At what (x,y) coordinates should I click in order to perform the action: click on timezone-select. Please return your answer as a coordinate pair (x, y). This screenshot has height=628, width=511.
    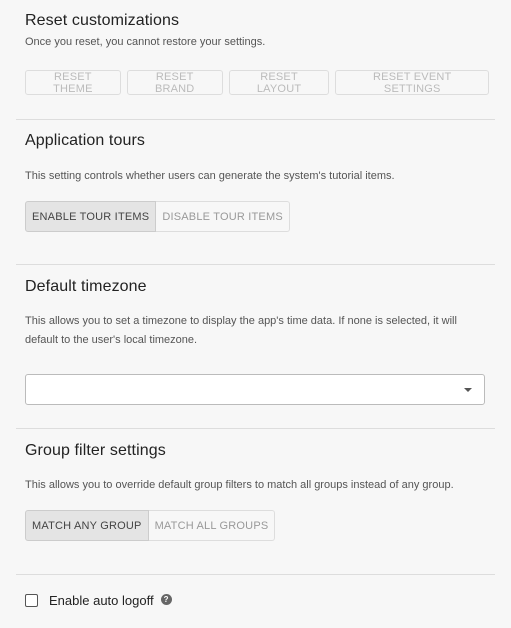
    Looking at the image, I should click on (255, 389).